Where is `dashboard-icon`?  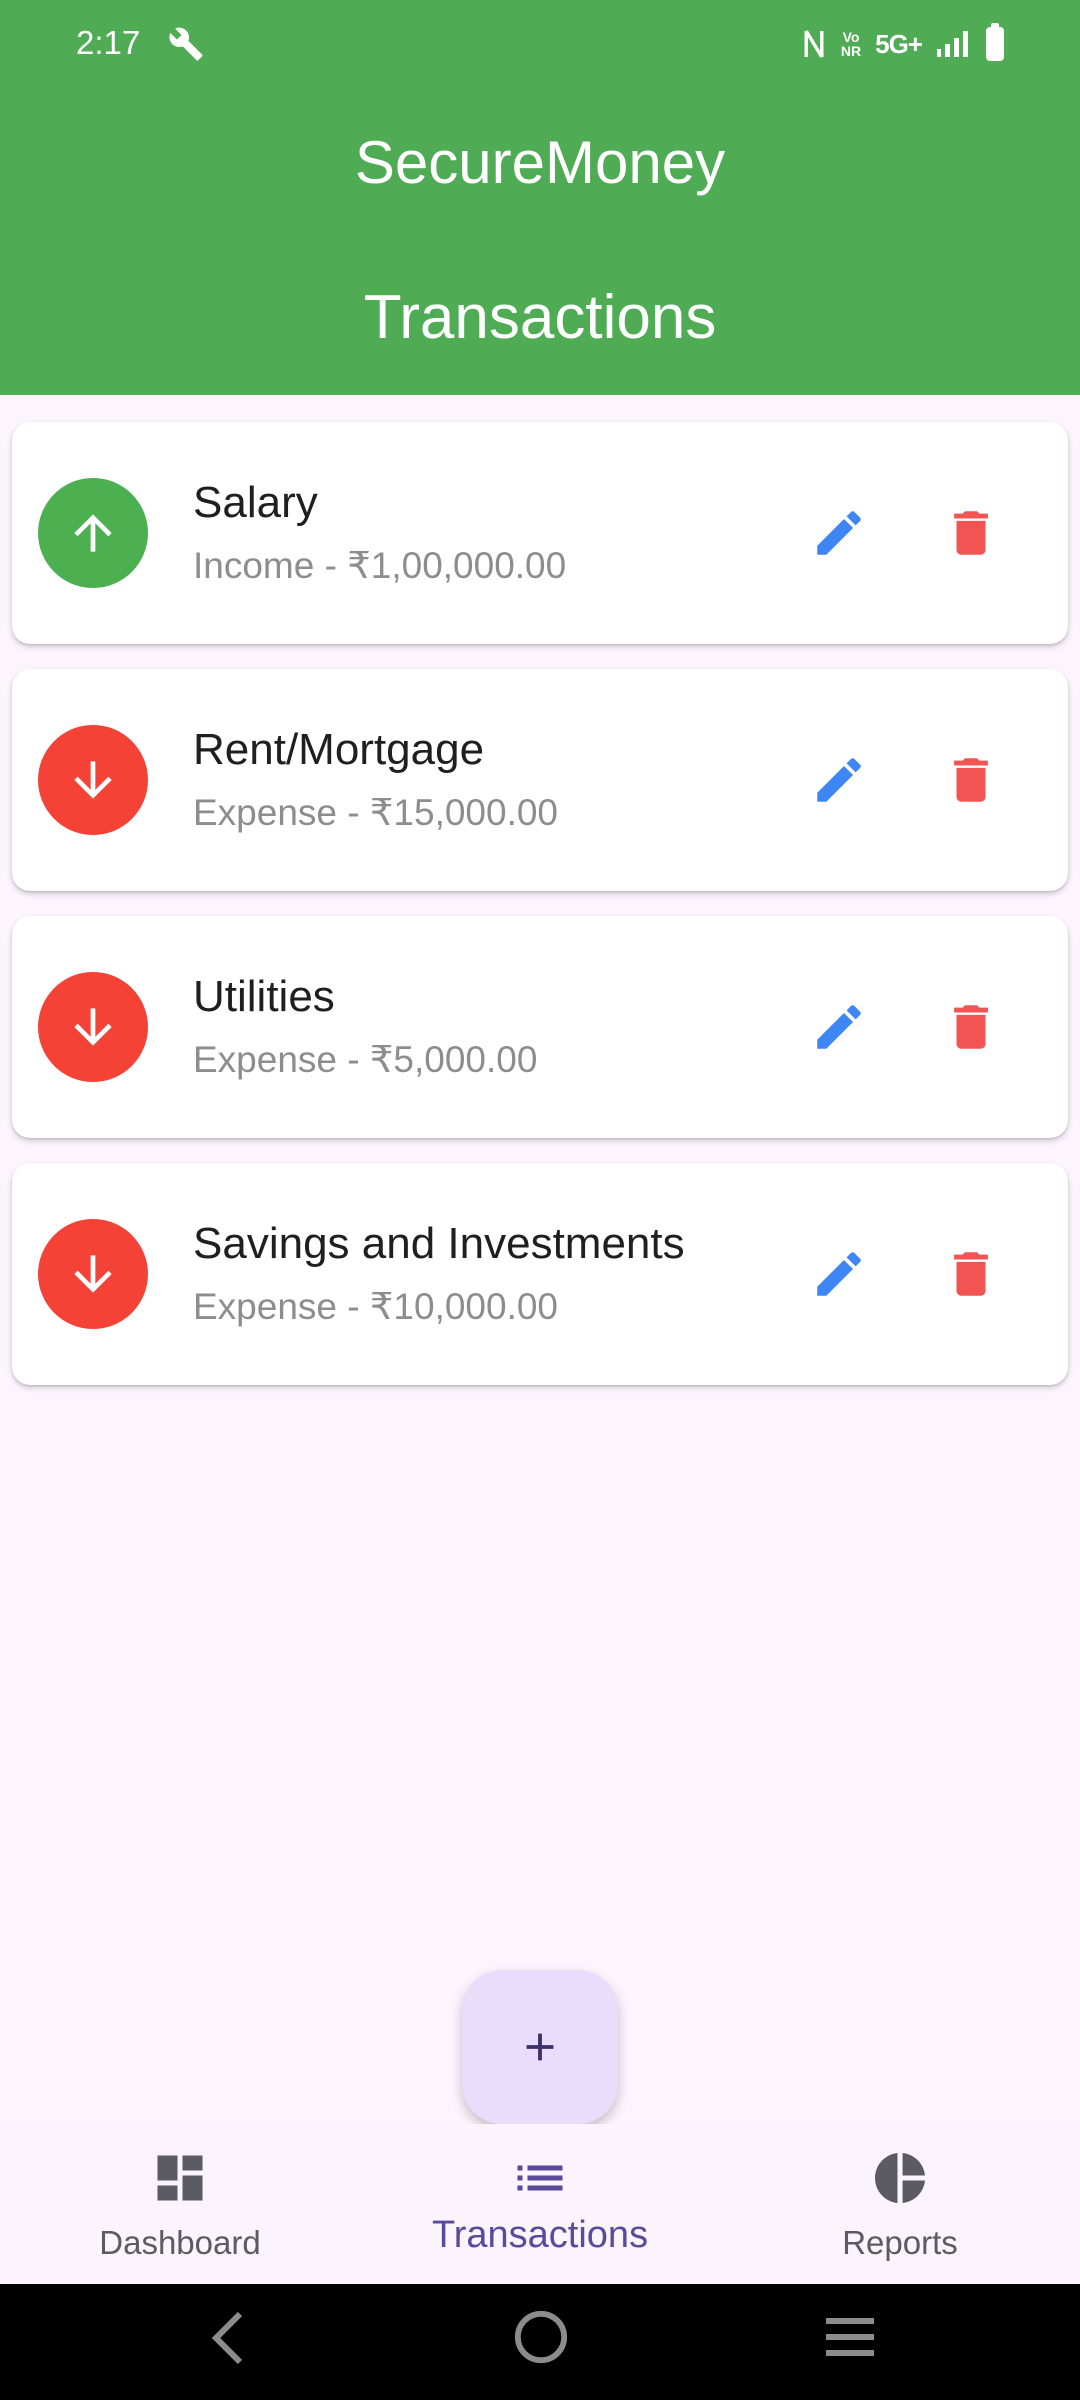
dashboard-icon is located at coordinates (180, 2178).